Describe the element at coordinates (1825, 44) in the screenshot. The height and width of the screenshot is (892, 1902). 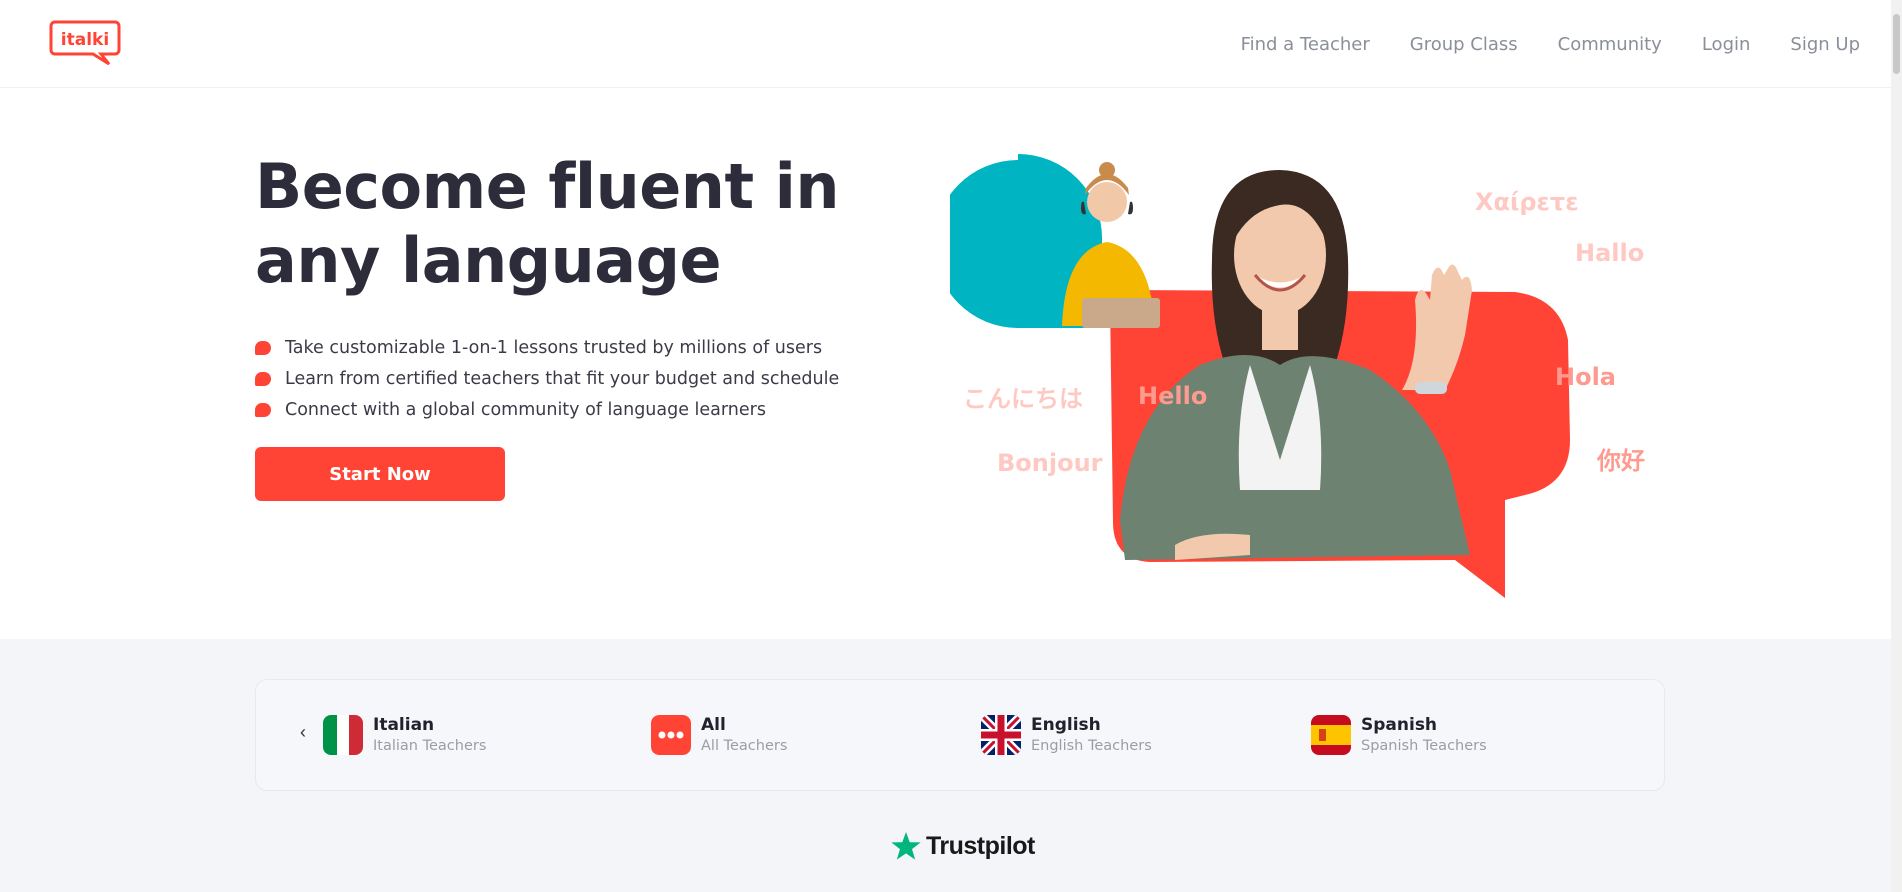
I see `nav-sign-up: Sign Up` at that location.